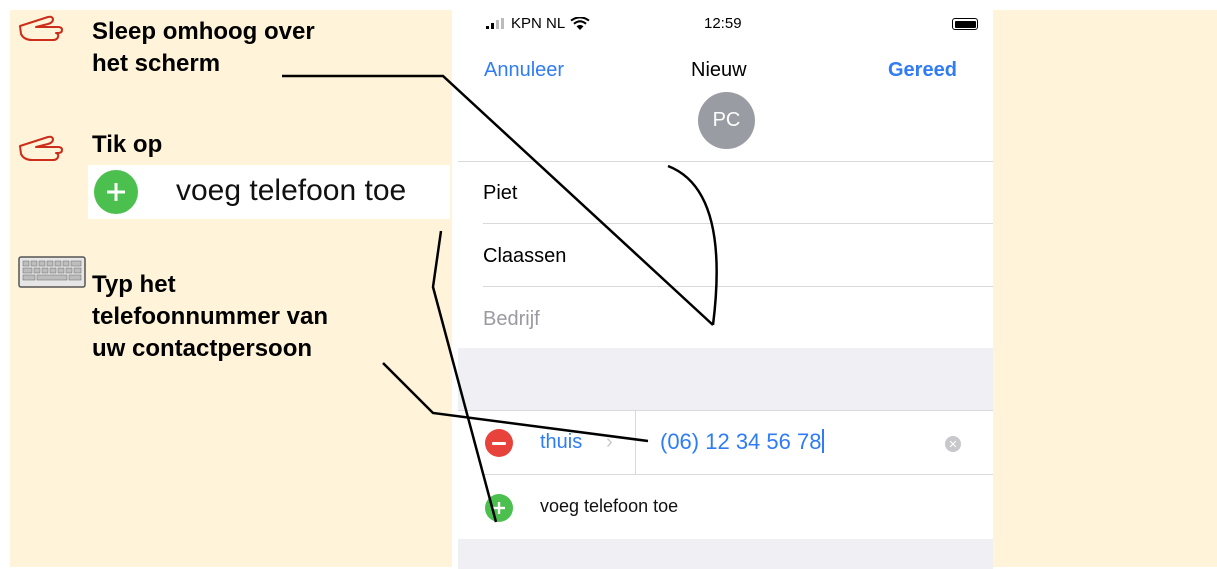 This screenshot has width=1217, height=569. Describe the element at coordinates (725, 554) in the screenshot. I see `bottom-gap` at that location.